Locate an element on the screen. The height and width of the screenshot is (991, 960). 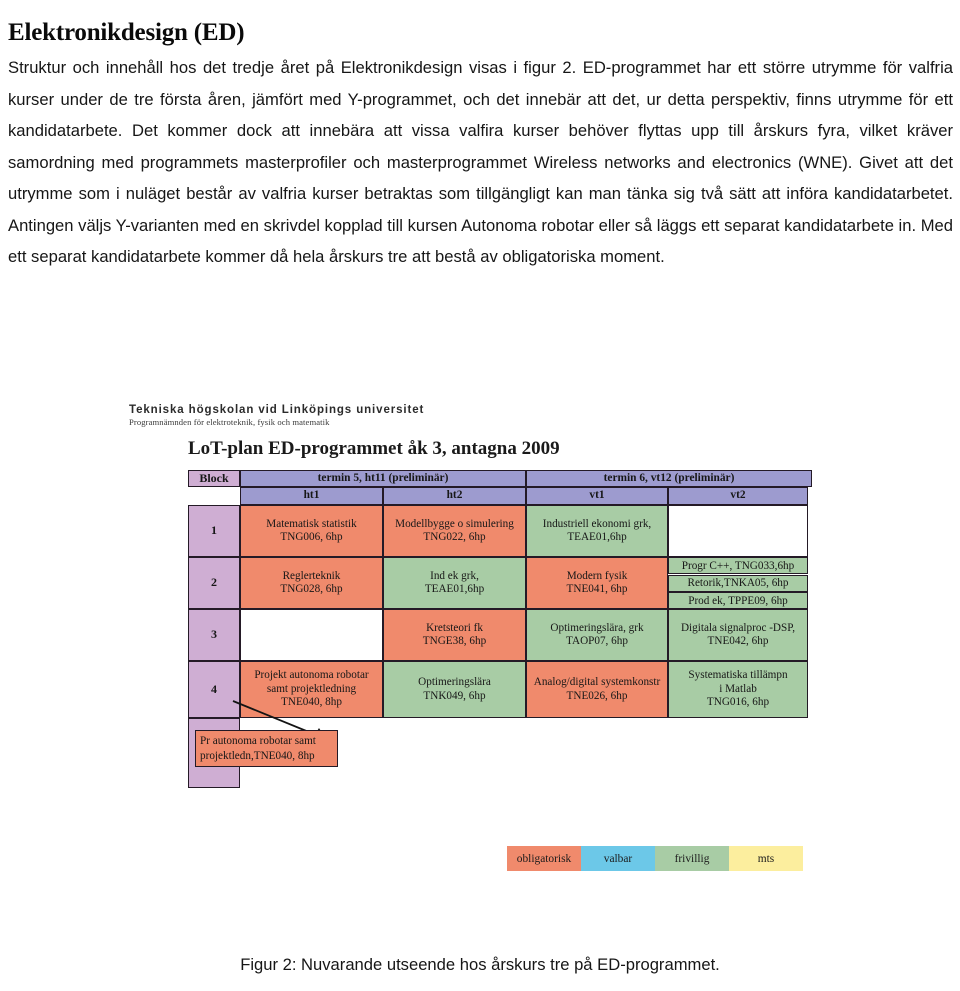
course-cell: Ind ek grk, TEAE01,6hp is located at coordinates (454, 583).